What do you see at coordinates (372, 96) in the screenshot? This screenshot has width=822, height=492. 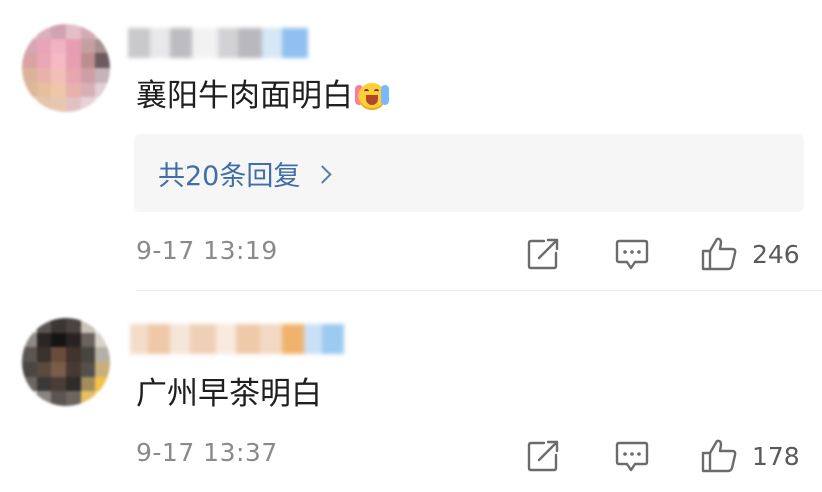 I see `cheering-face-emoji` at bounding box center [372, 96].